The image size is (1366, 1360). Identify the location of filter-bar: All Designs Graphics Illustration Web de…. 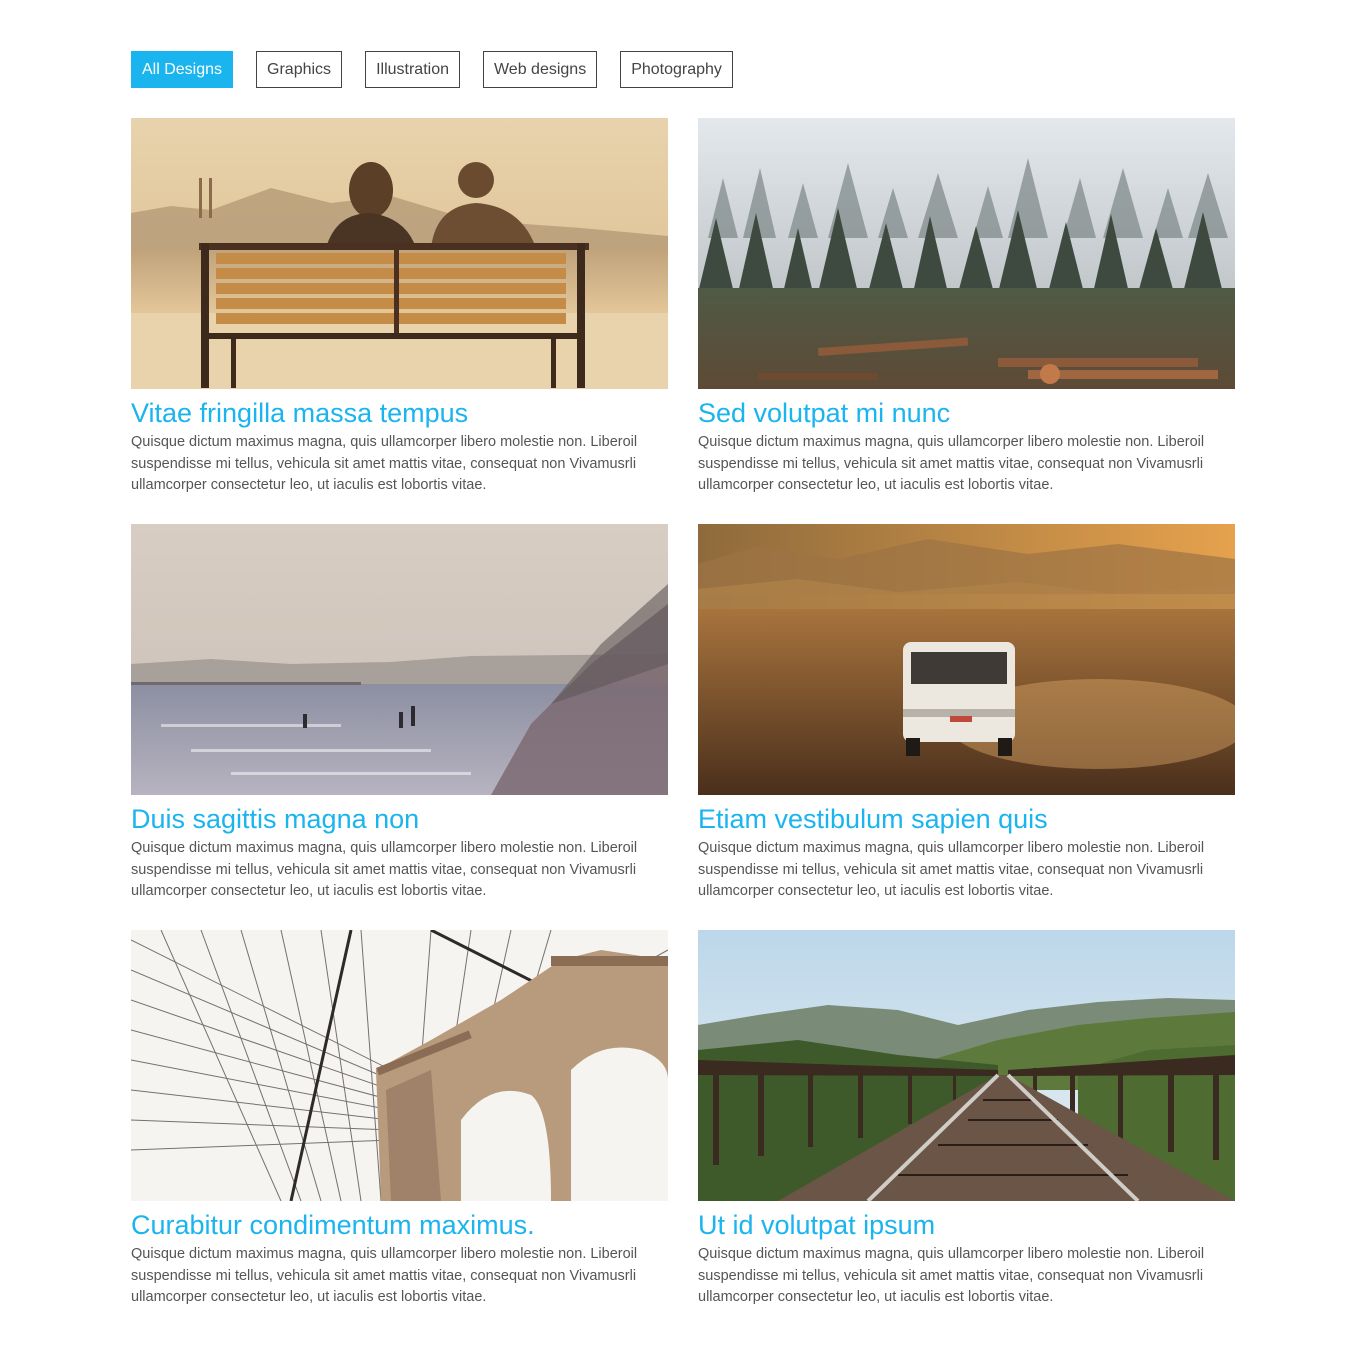
(683, 69).